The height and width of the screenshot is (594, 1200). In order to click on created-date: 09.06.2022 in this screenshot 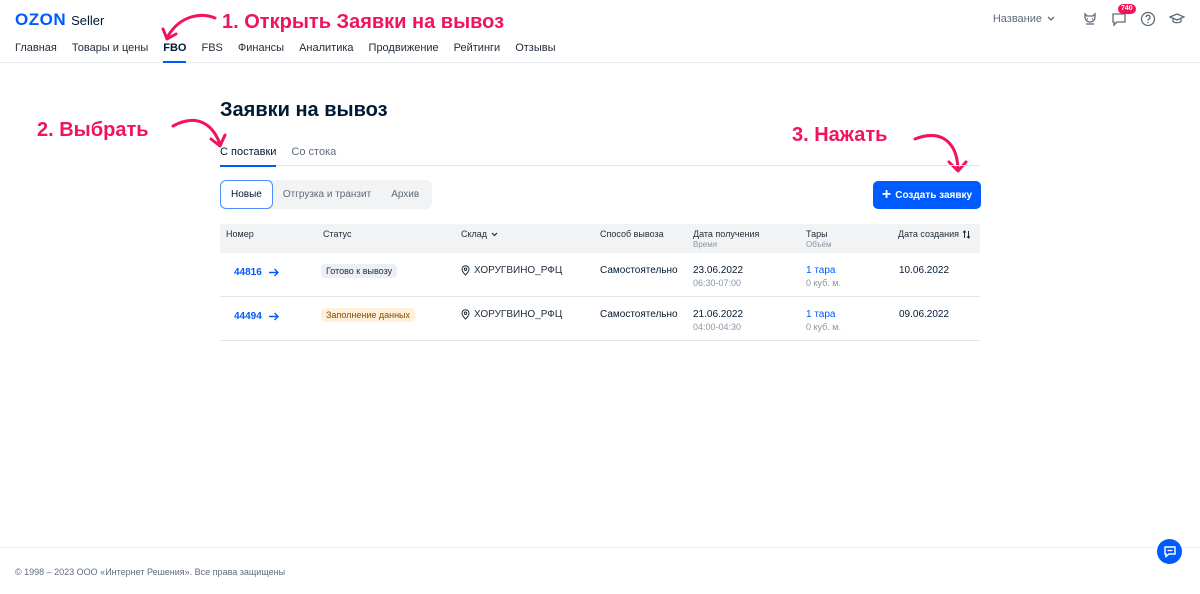, I will do `click(924, 314)`.